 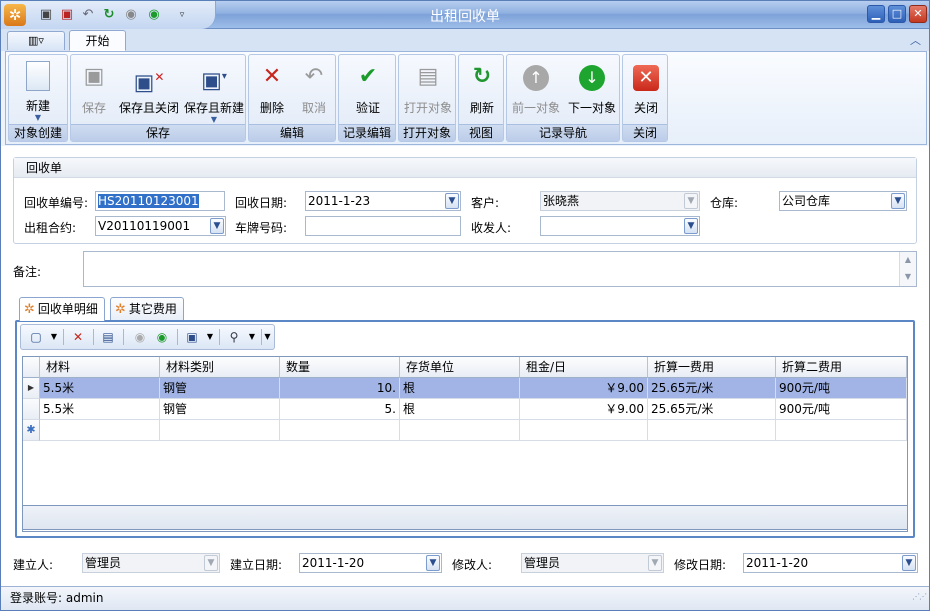 What do you see at coordinates (272, 76) in the screenshot?
I see `delete-icon: ✕` at bounding box center [272, 76].